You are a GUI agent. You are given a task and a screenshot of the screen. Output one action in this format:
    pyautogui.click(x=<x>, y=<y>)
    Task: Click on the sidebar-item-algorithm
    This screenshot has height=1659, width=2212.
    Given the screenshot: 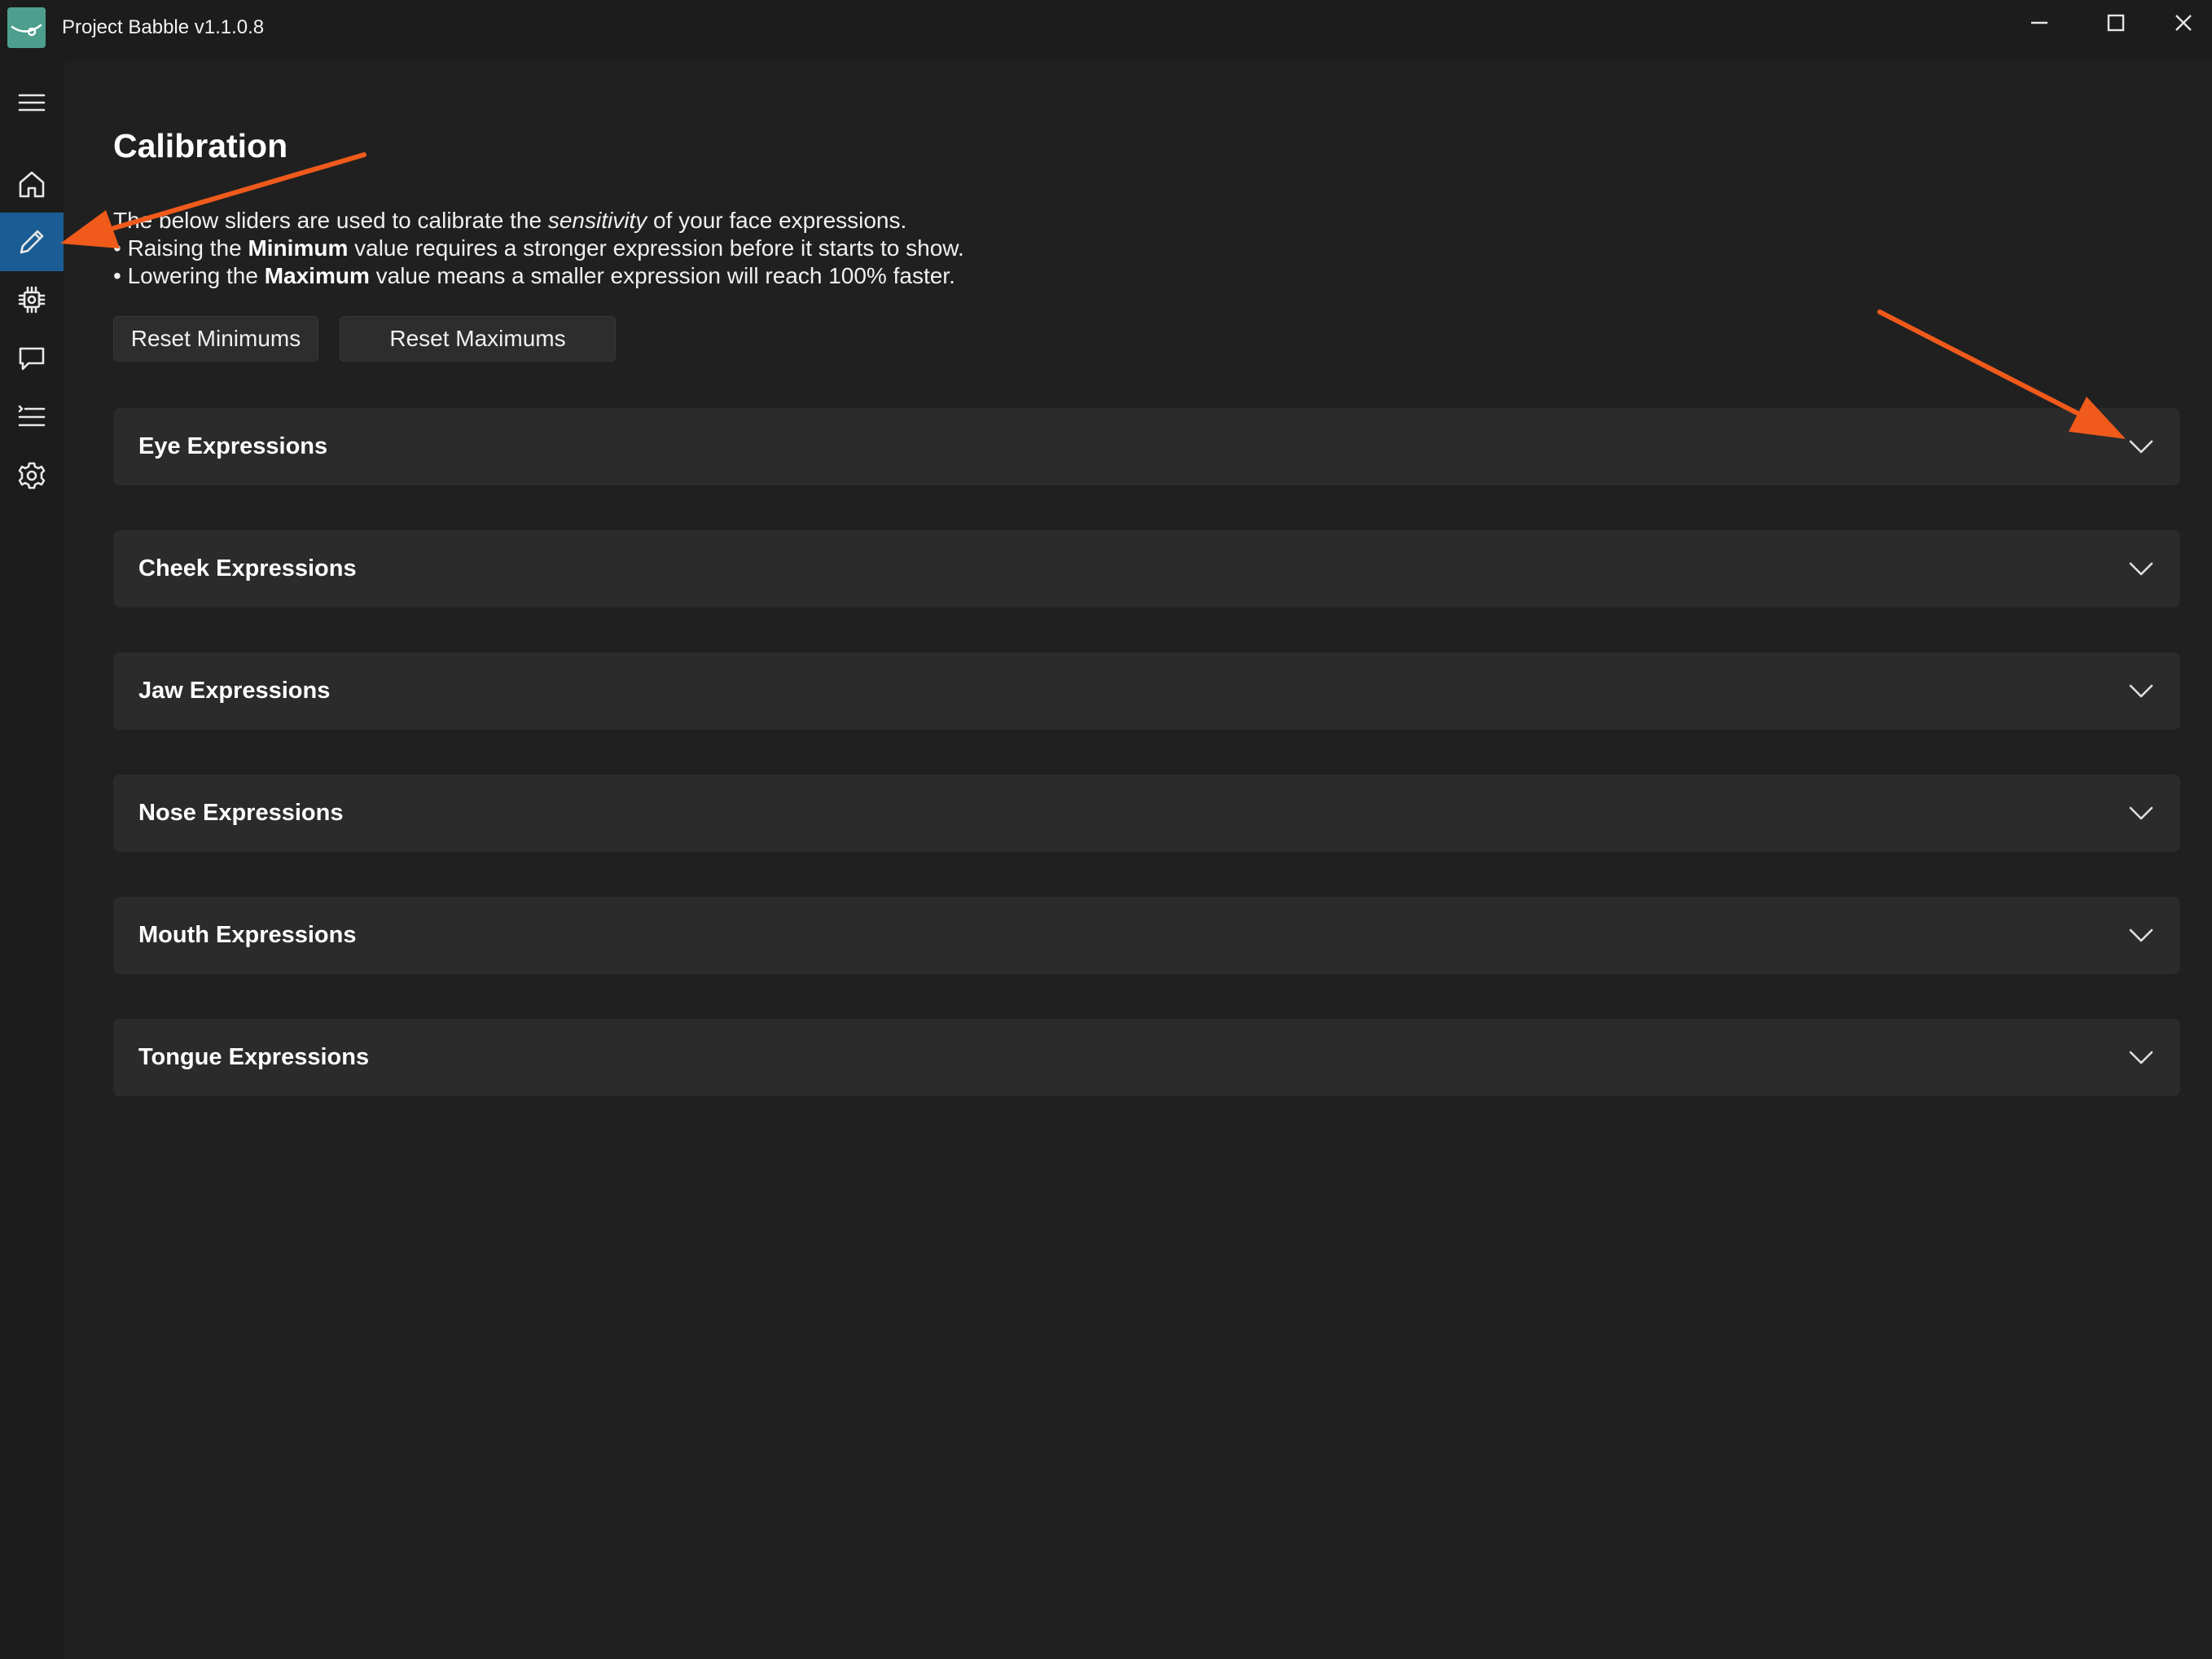 What is the action you would take?
    pyautogui.click(x=32, y=299)
    